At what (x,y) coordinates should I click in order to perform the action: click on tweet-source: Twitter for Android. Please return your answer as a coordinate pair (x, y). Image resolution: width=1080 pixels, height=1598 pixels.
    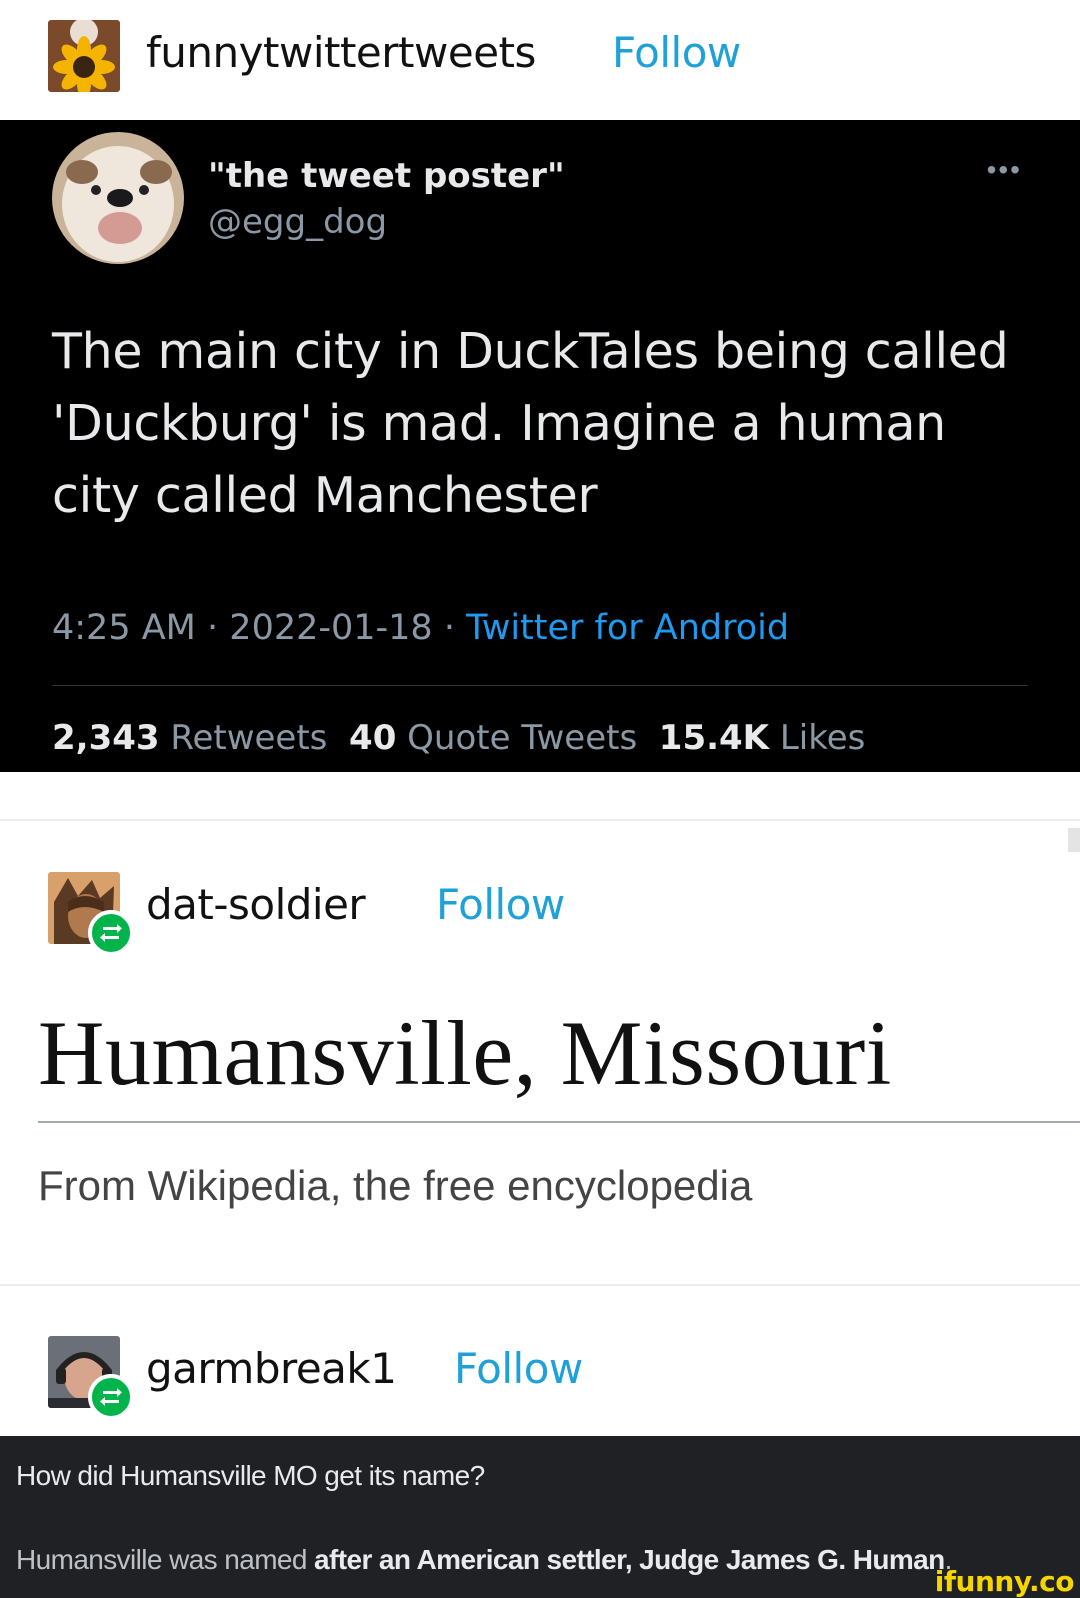
    Looking at the image, I should click on (628, 628).